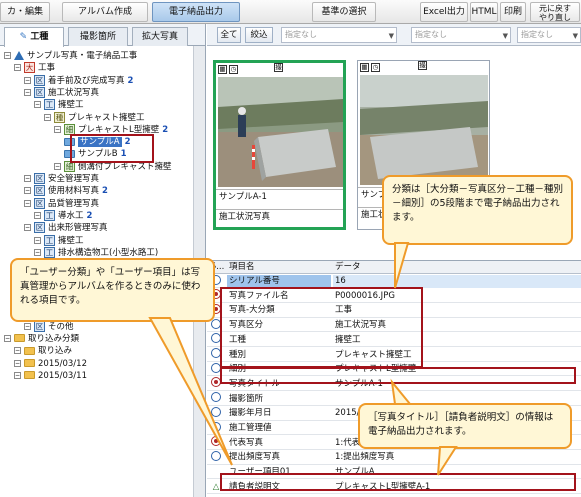 The image size is (581, 497). I want to click on grid-row: ユーザー項目01 サンプルA, so click(394, 473).